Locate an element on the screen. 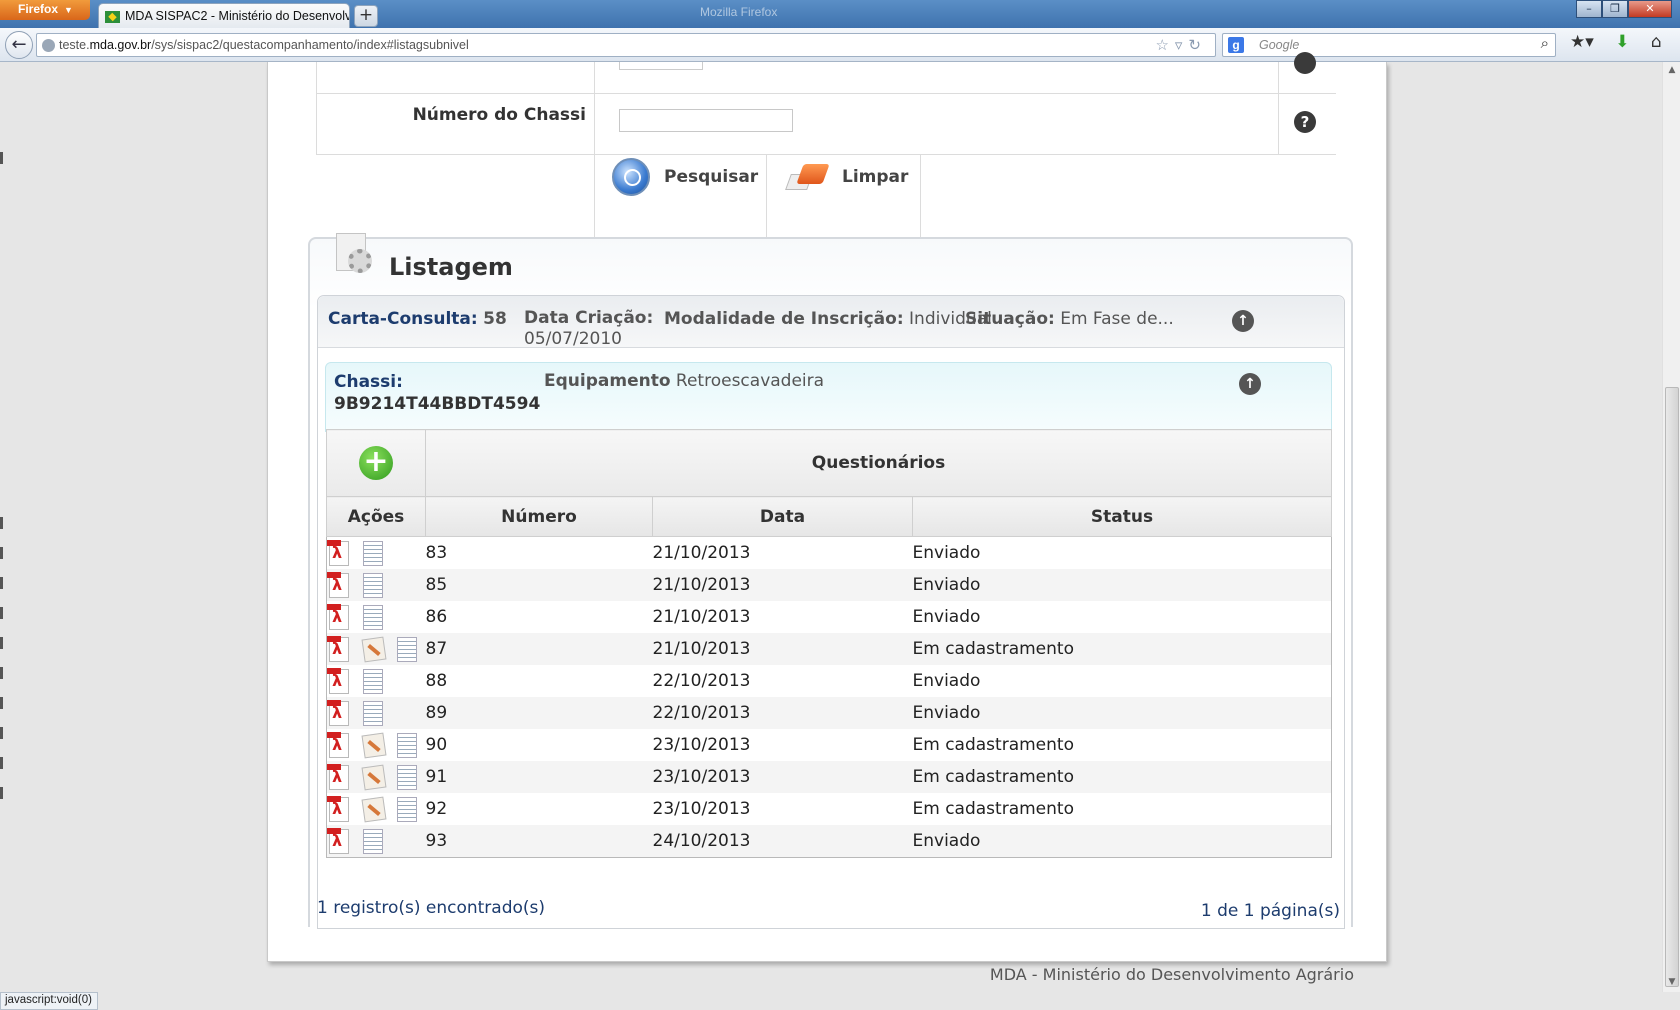  column-header-data: Data is located at coordinates (782, 516).